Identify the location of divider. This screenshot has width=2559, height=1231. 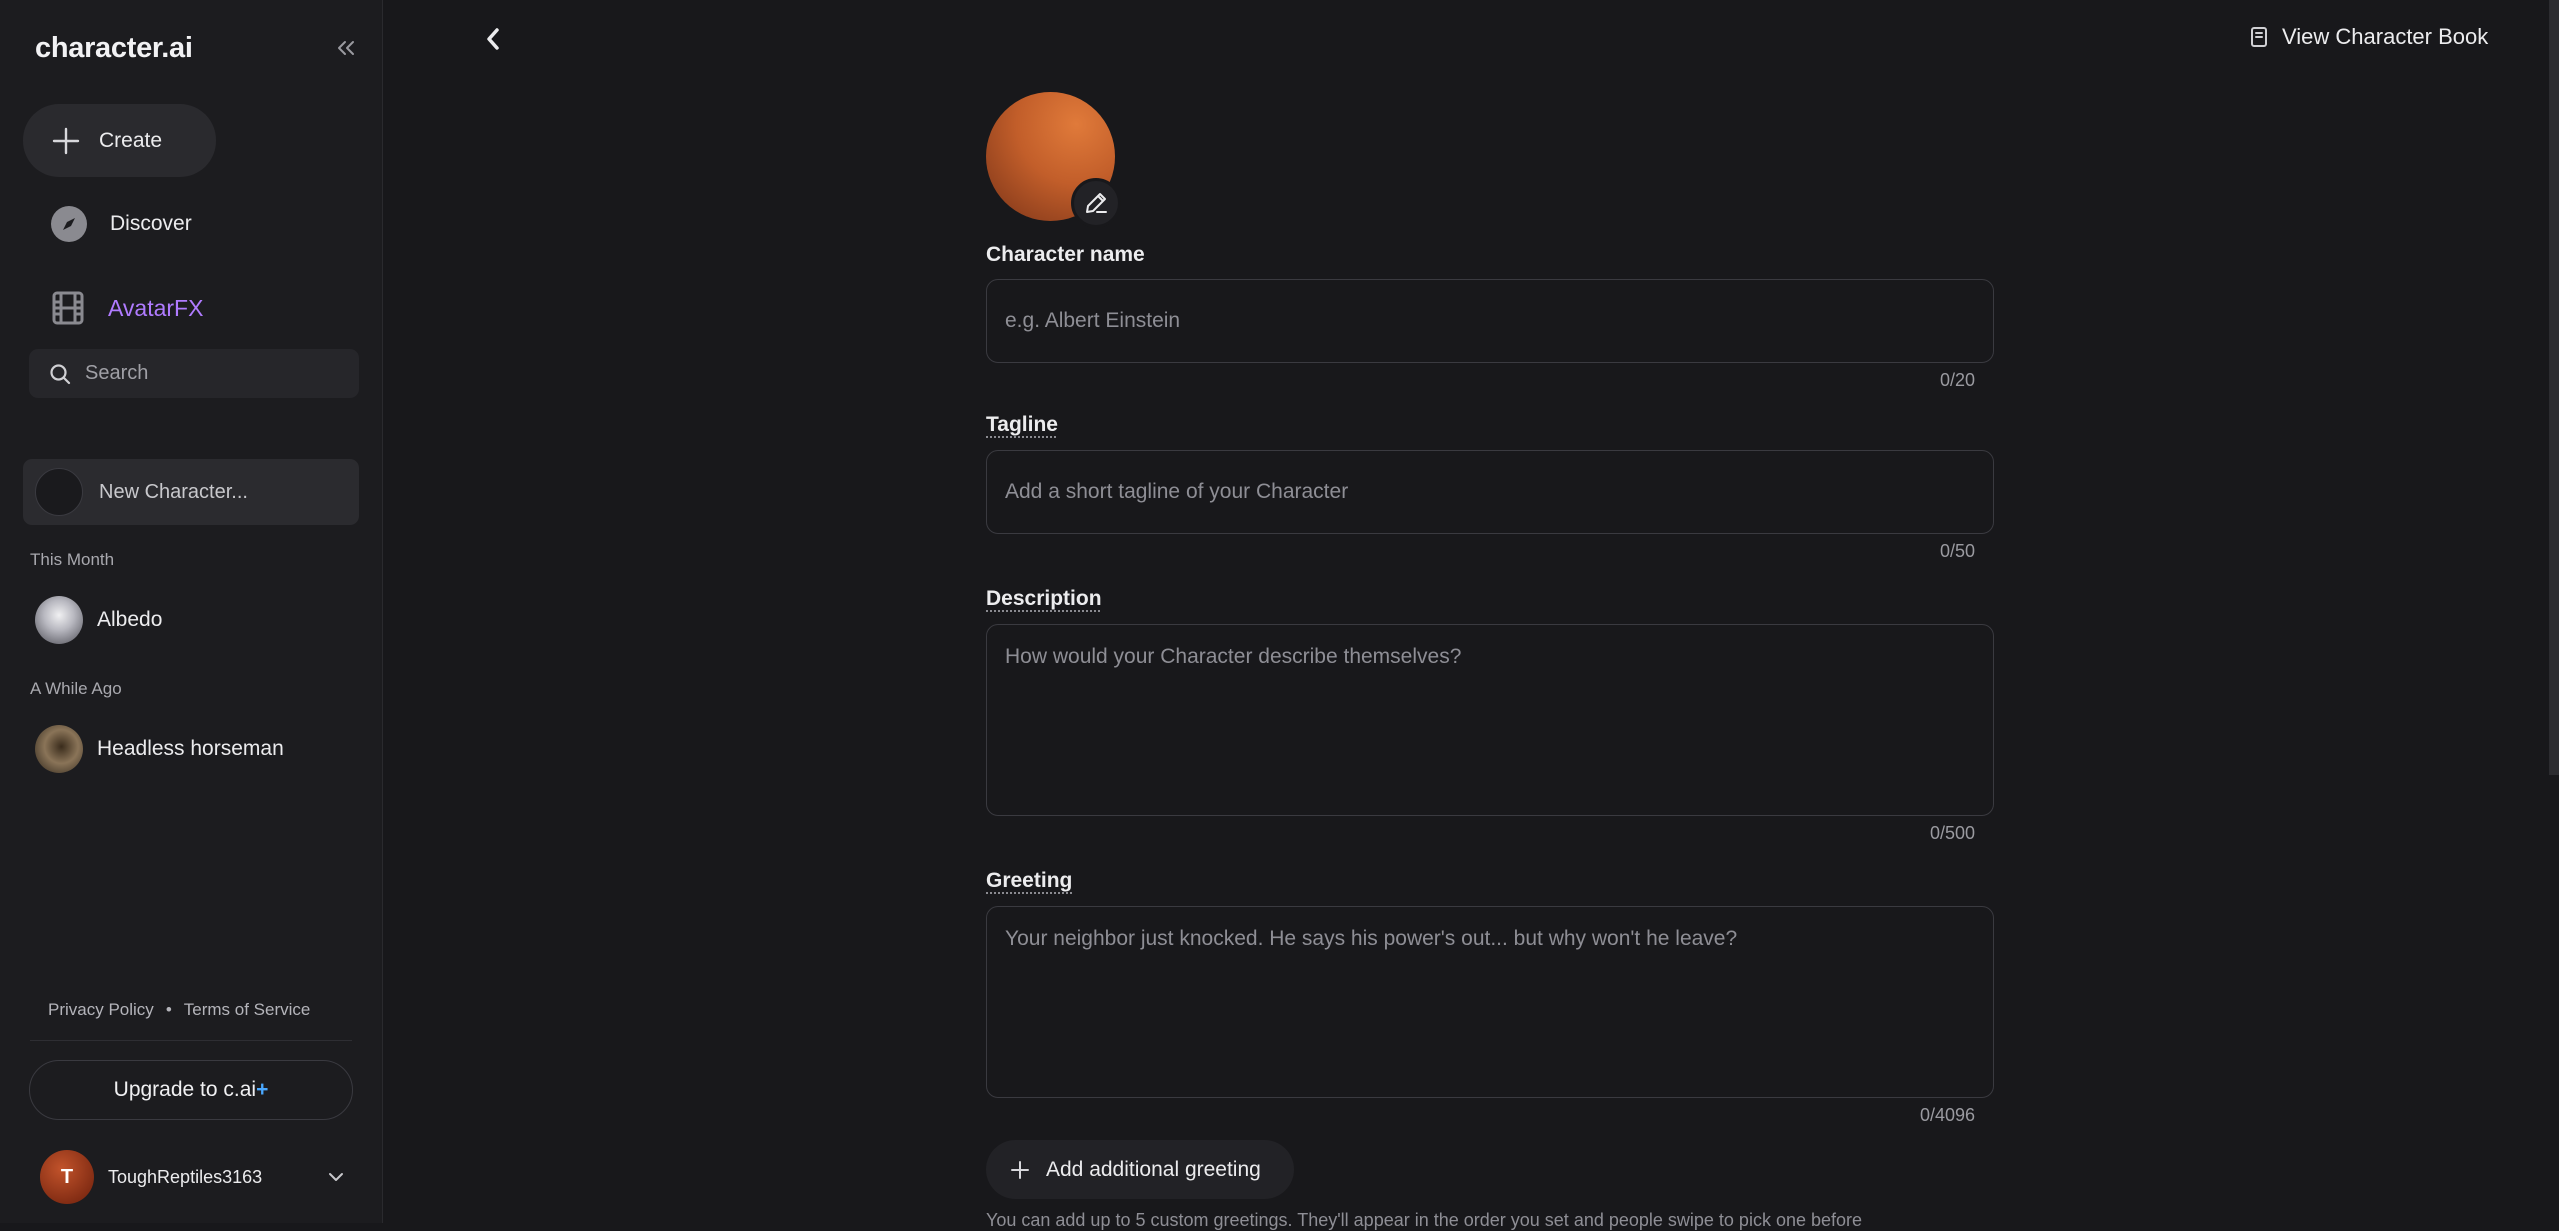
(191, 1040).